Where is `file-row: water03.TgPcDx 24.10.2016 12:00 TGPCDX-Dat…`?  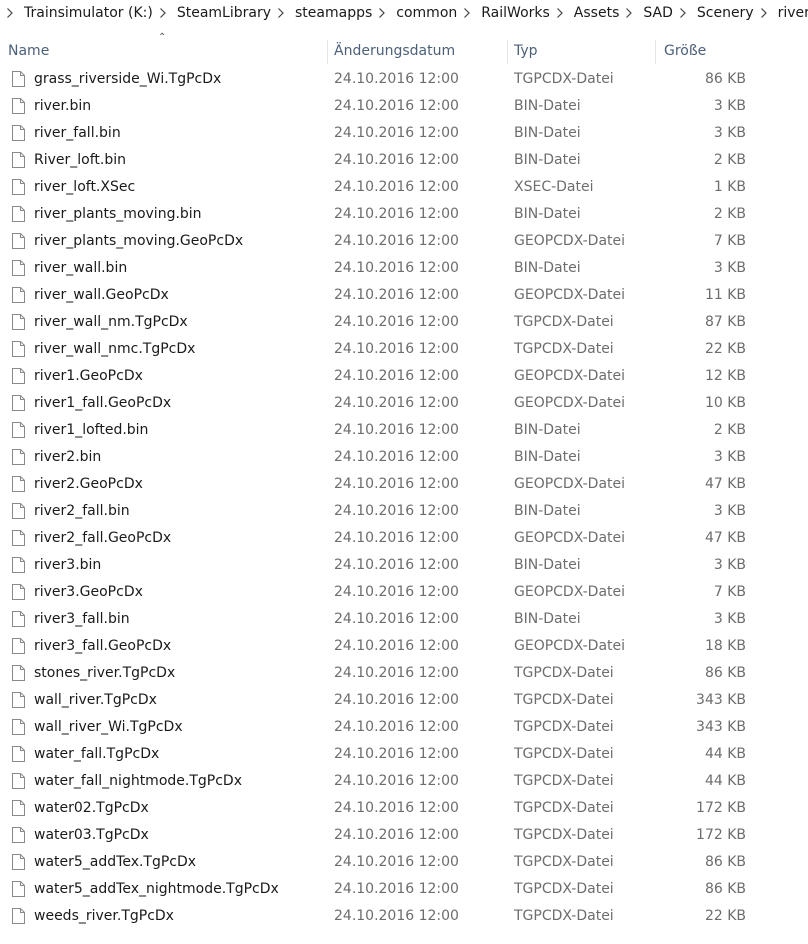
file-row: water03.TgPcDx 24.10.2016 12:00 TGPCDX-Dat… is located at coordinates (404, 835).